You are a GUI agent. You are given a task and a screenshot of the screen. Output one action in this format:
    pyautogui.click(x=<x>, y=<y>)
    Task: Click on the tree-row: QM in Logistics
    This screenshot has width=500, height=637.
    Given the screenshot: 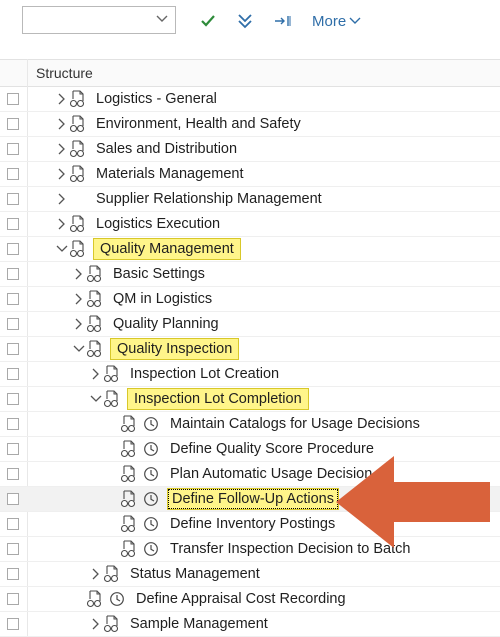 What is the action you would take?
    pyautogui.click(x=250, y=299)
    